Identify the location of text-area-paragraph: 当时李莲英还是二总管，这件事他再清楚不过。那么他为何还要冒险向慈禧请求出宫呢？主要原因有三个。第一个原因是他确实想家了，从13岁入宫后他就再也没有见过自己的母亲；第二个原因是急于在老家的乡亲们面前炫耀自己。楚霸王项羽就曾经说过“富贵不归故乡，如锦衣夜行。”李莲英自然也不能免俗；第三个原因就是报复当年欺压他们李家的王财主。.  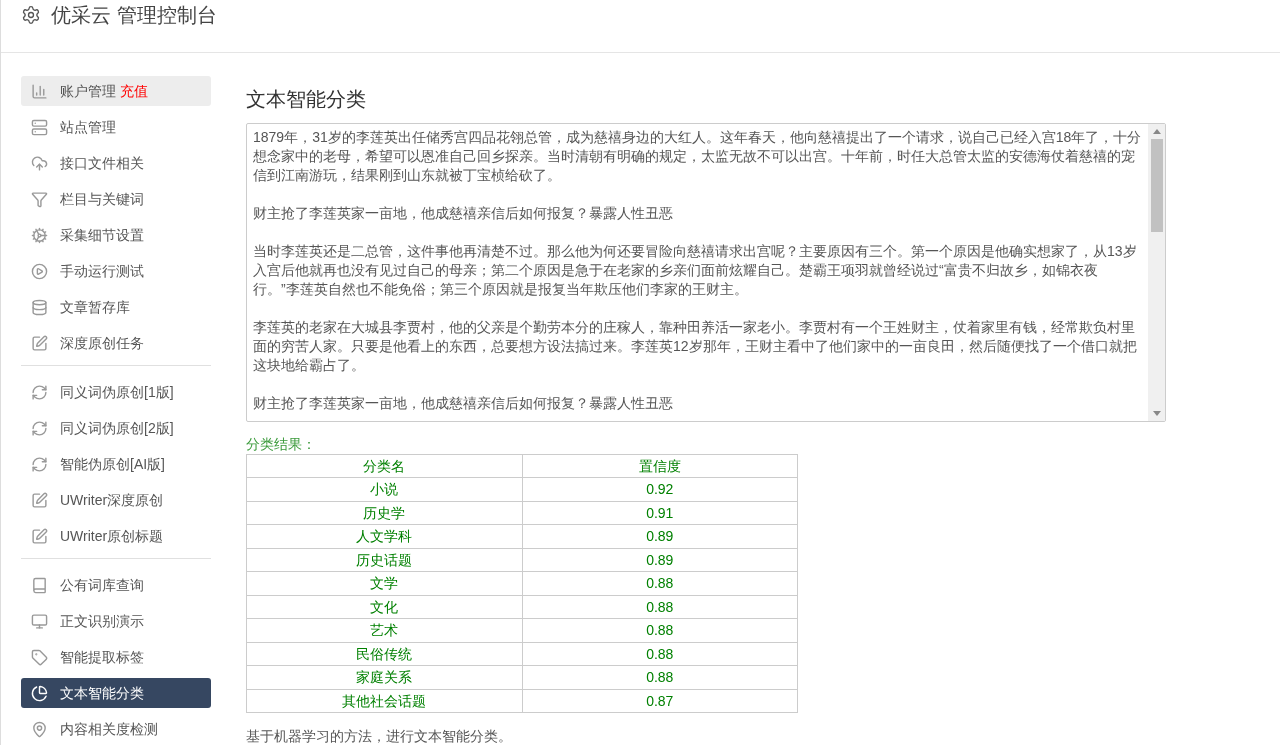
(695, 270).